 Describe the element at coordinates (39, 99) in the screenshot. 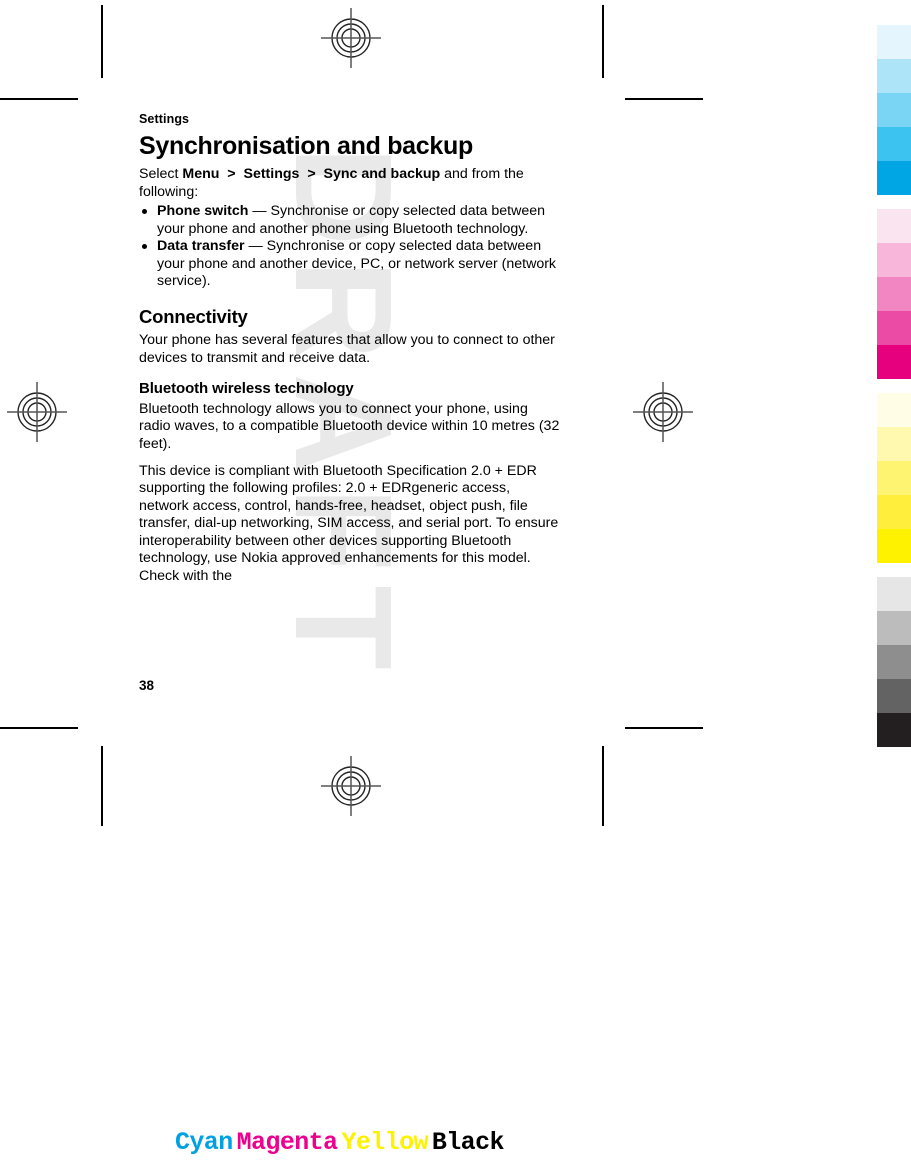

I see `crop-mark-top-left-horizontal` at that location.